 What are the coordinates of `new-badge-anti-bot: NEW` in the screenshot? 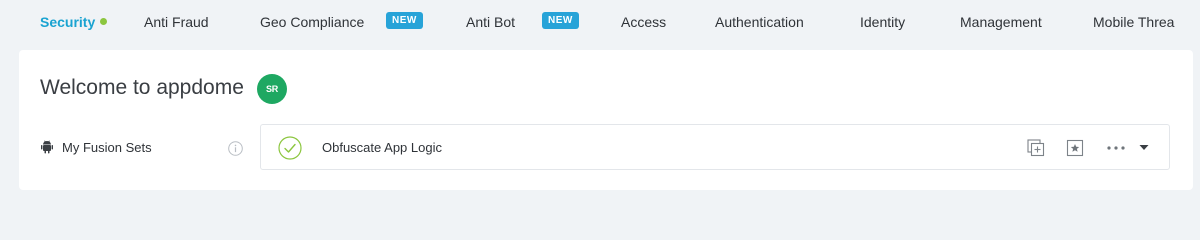 It's located at (560, 20).